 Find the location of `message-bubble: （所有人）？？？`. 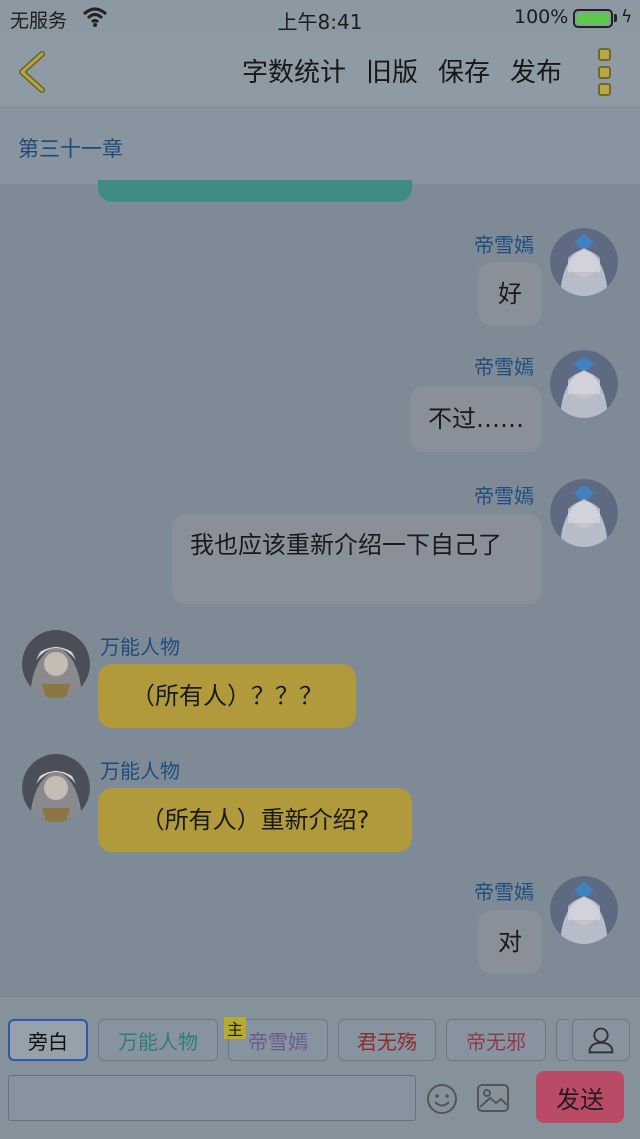

message-bubble: （所有人）？？？ is located at coordinates (227, 696).